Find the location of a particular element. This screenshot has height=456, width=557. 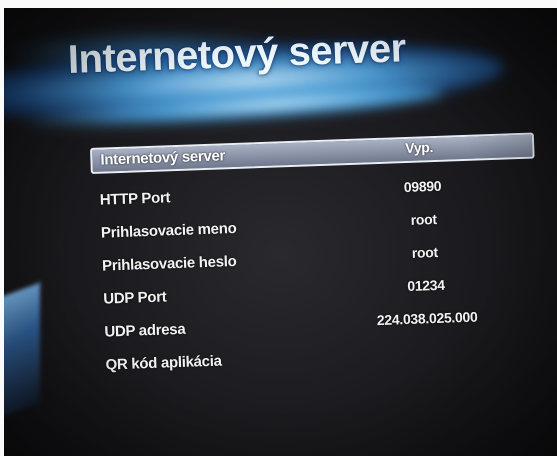

menu-item-value: 224.038.025.000 is located at coordinates (427, 318).